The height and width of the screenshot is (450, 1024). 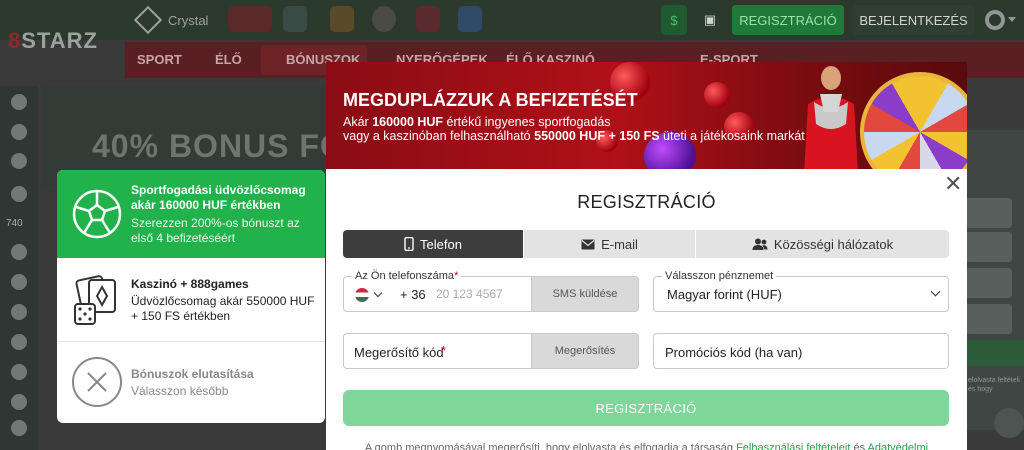 What do you see at coordinates (159, 59) in the screenshot?
I see `nav-sport: SPORT` at bounding box center [159, 59].